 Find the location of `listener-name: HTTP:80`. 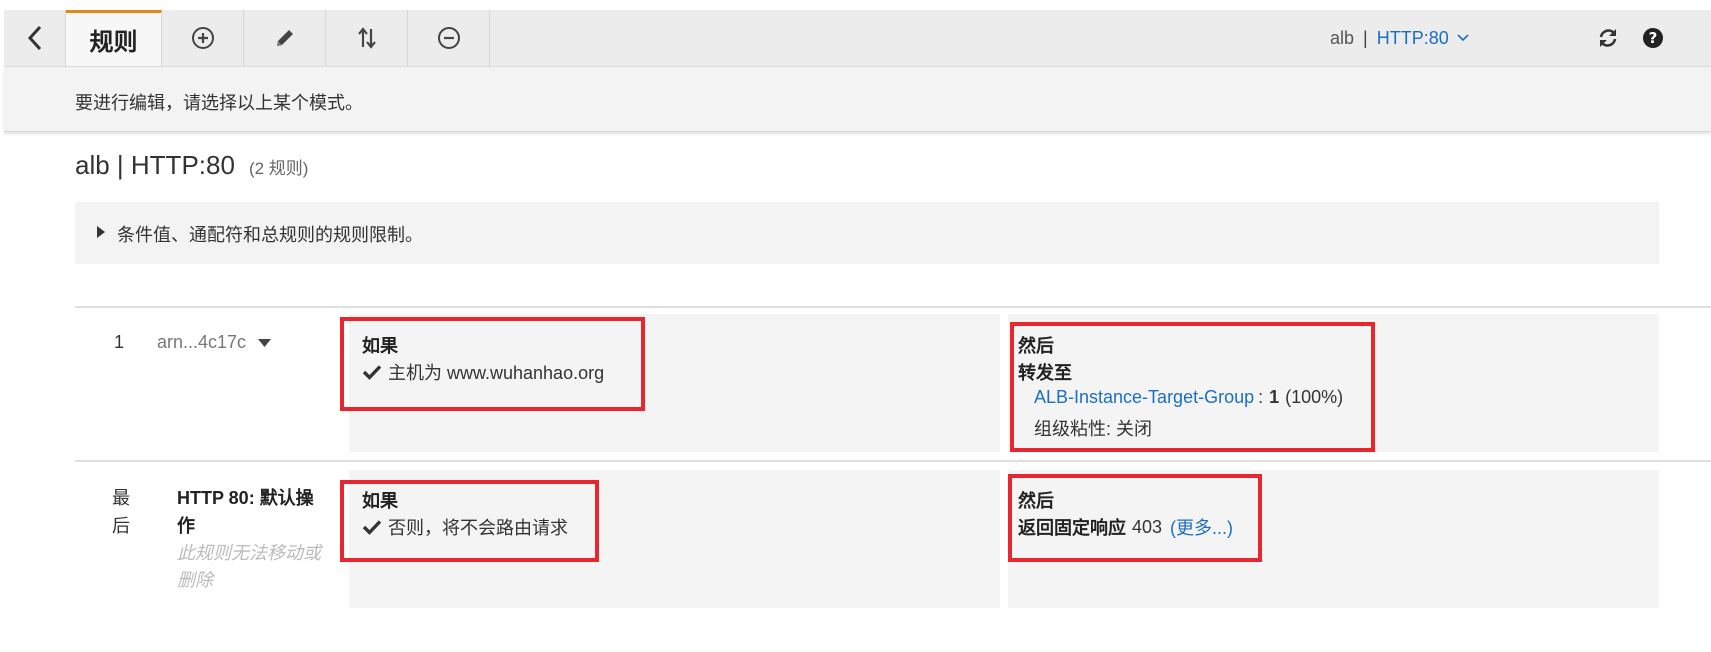

listener-name: HTTP:80 is located at coordinates (1412, 37).